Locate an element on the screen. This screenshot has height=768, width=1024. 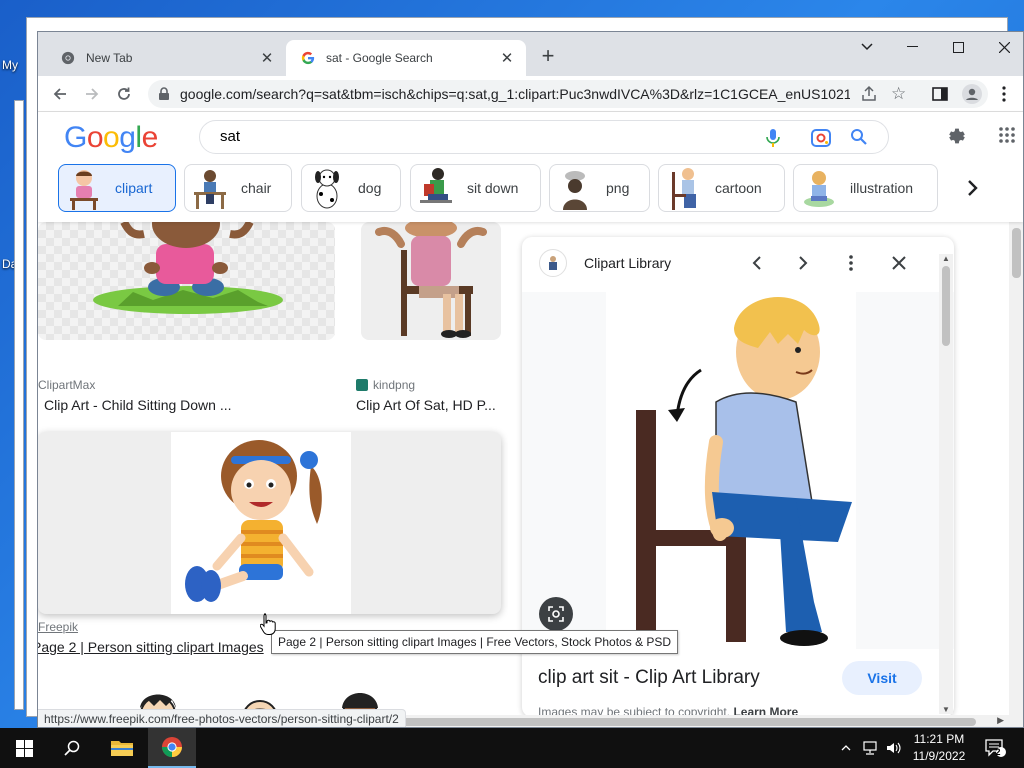
maximize-icon is located at coordinates (958, 47).